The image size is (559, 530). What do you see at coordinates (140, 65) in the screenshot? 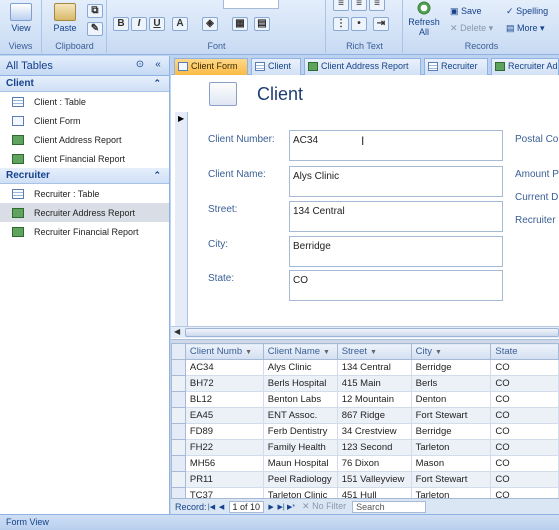
I see `nav-menu-dropdown-icon: ⊙` at bounding box center [140, 65].